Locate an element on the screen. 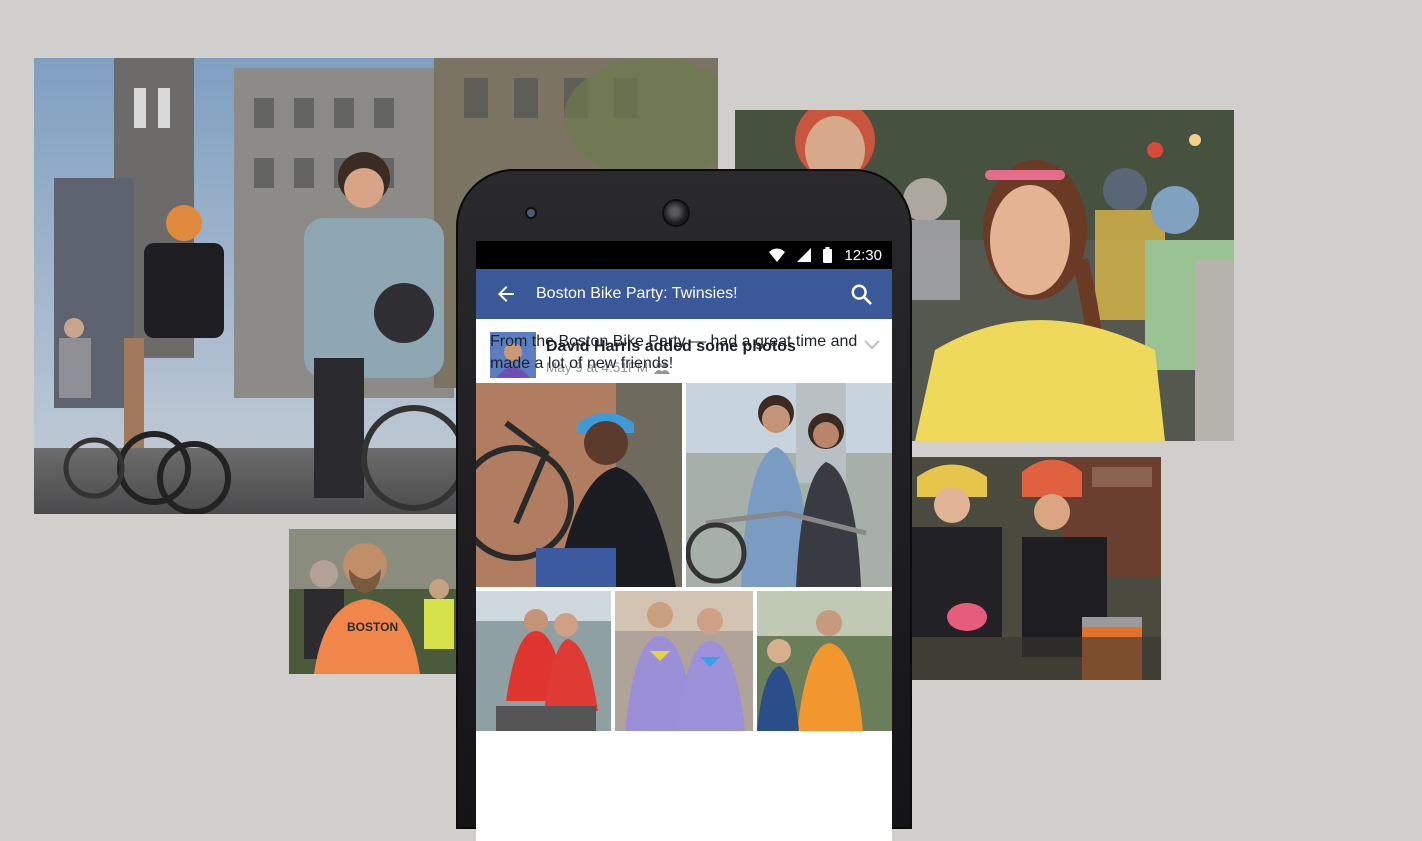 The image size is (1422, 841). search-icon is located at coordinates (861, 294).